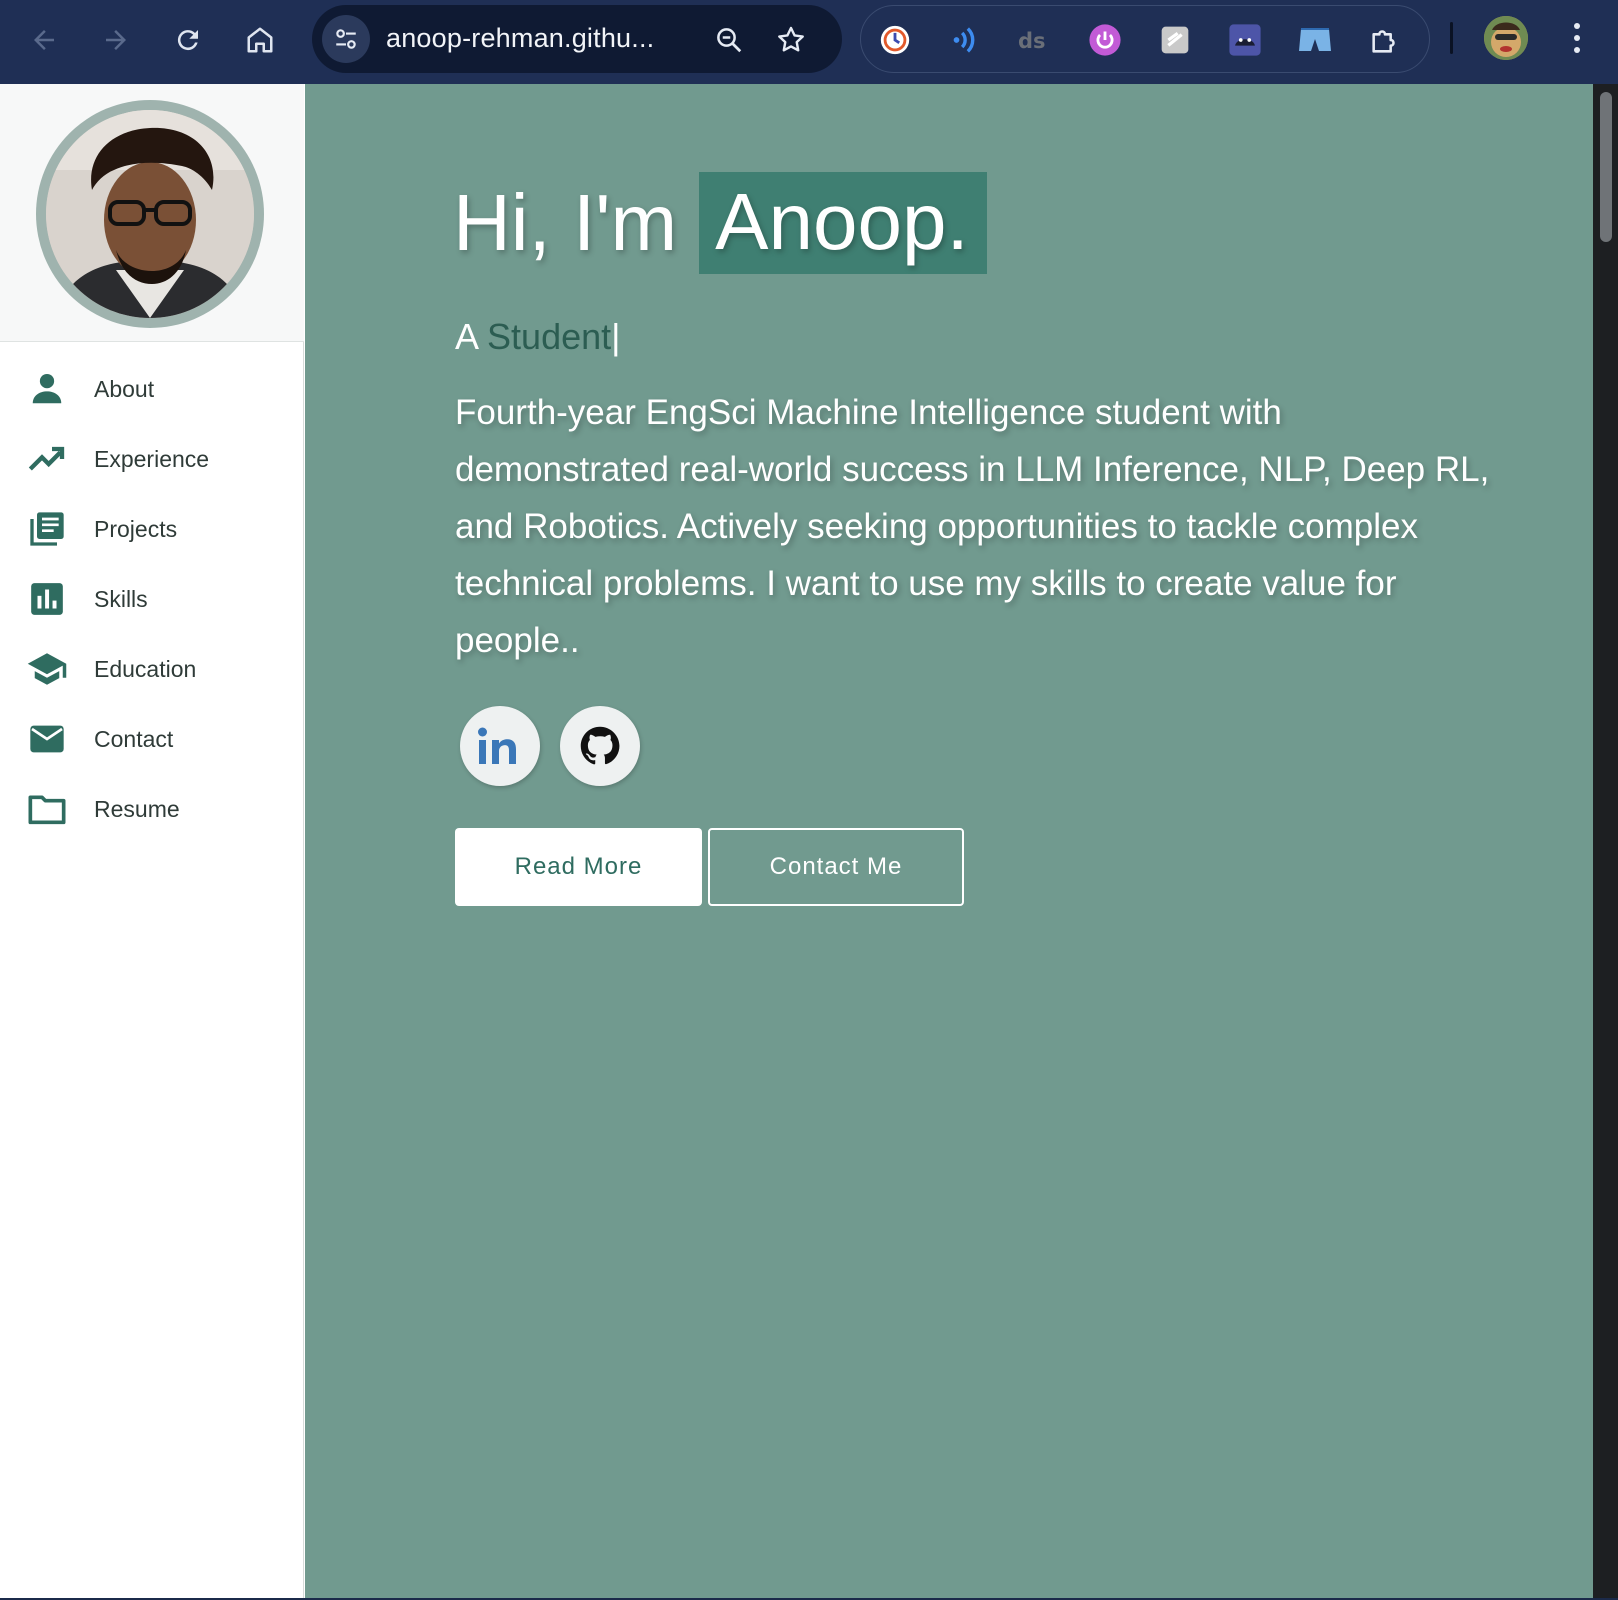  What do you see at coordinates (549, 336) in the screenshot?
I see `role-word: Student` at bounding box center [549, 336].